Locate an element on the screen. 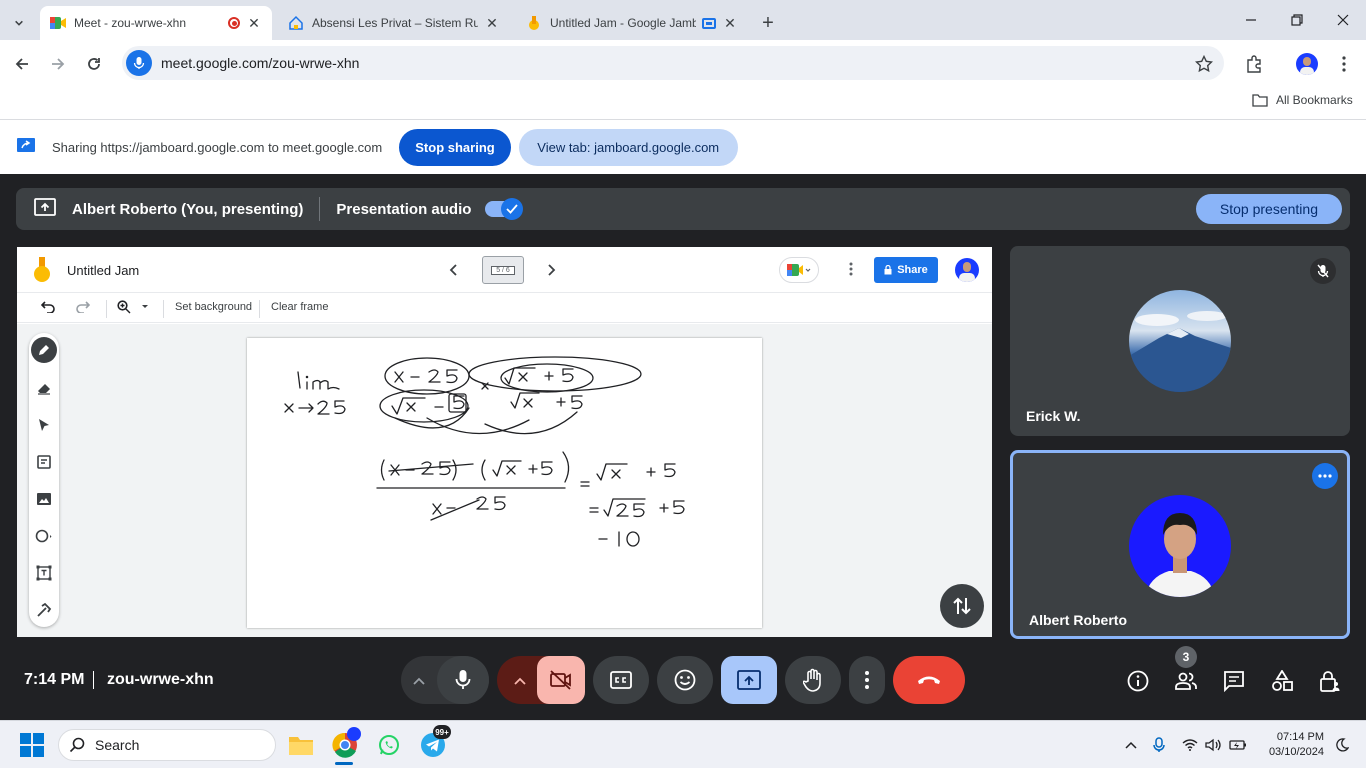  chrome-menu-button is located at coordinates (1344, 64).